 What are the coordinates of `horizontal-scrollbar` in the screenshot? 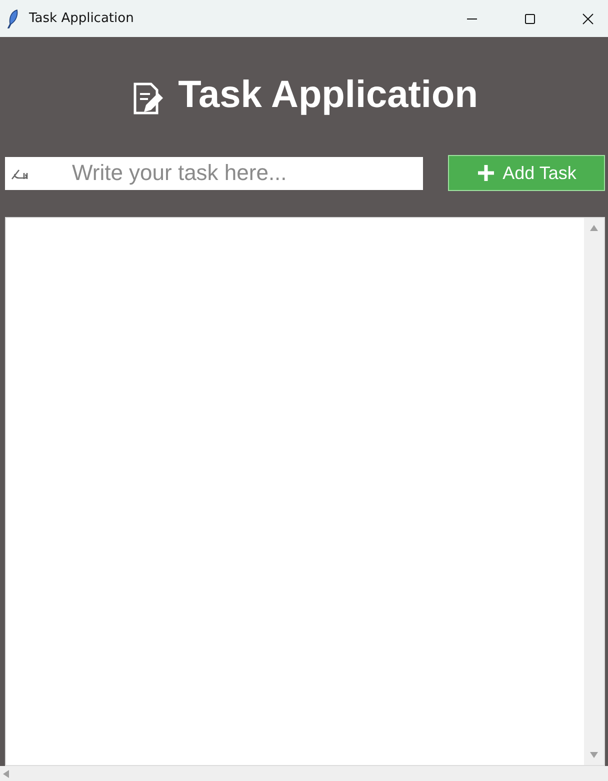 It's located at (304, 773).